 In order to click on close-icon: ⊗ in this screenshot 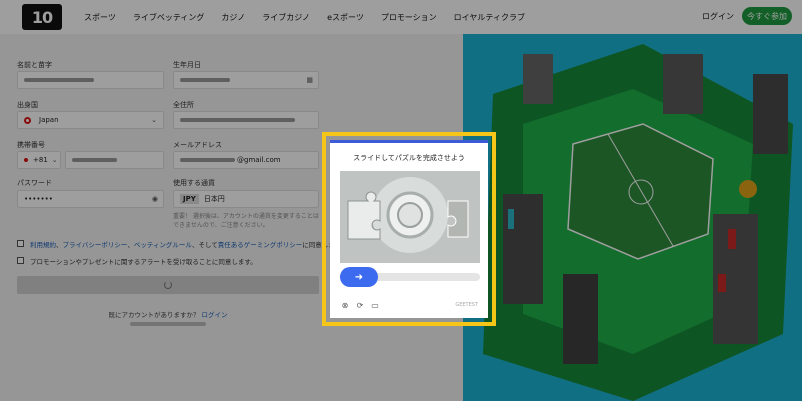, I will do `click(345, 305)`.